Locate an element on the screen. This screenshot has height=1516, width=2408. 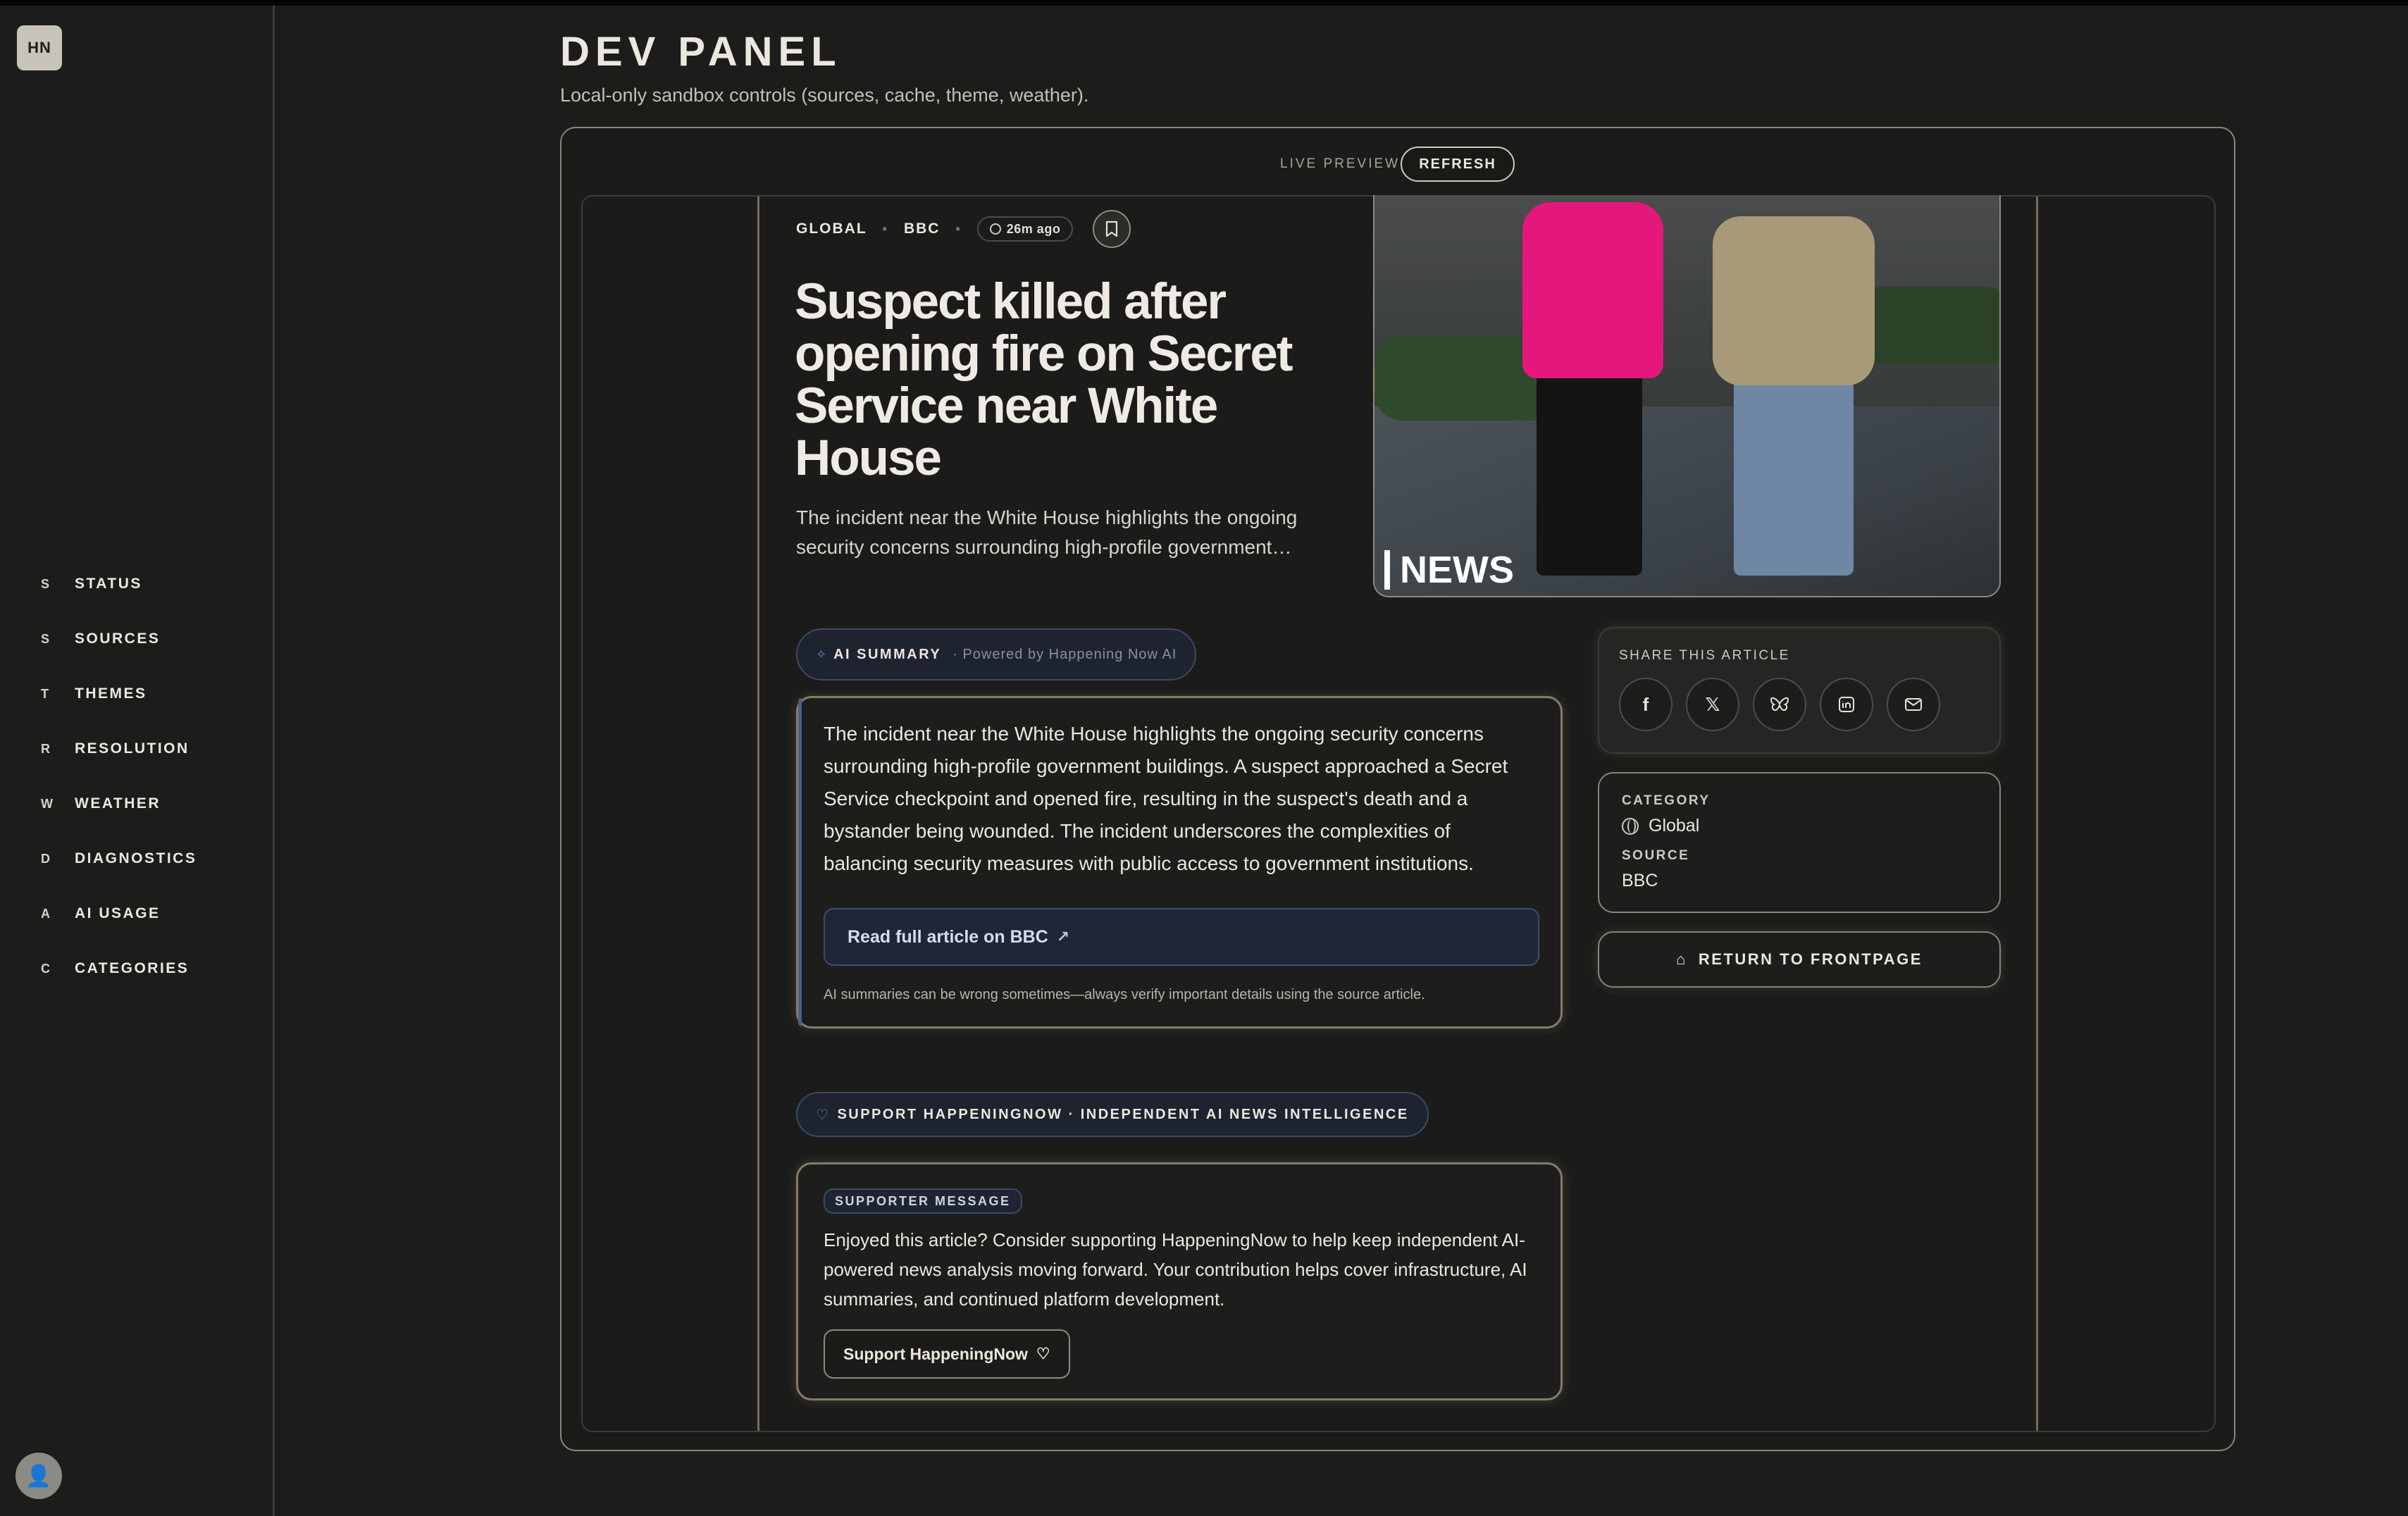
sidebar-item-label: CATEGORIES is located at coordinates (132, 968).